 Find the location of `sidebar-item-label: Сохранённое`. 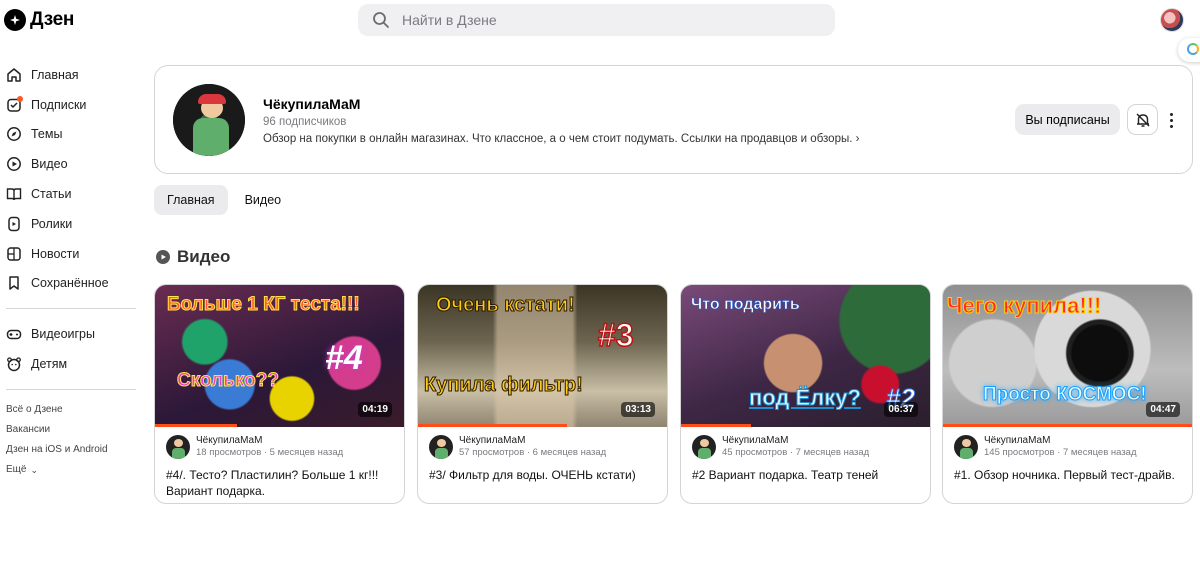

sidebar-item-label: Сохранённое is located at coordinates (70, 283).